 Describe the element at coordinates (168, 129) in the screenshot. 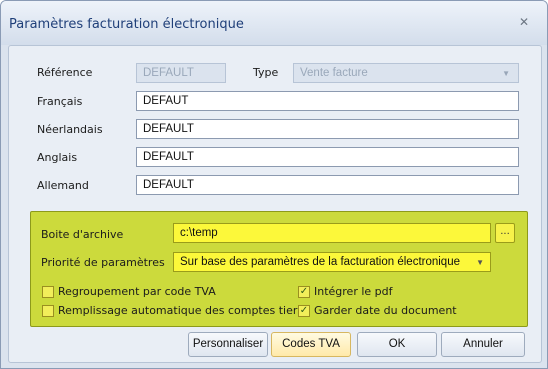

I see `neerlandais-value: DEFAULT` at that location.